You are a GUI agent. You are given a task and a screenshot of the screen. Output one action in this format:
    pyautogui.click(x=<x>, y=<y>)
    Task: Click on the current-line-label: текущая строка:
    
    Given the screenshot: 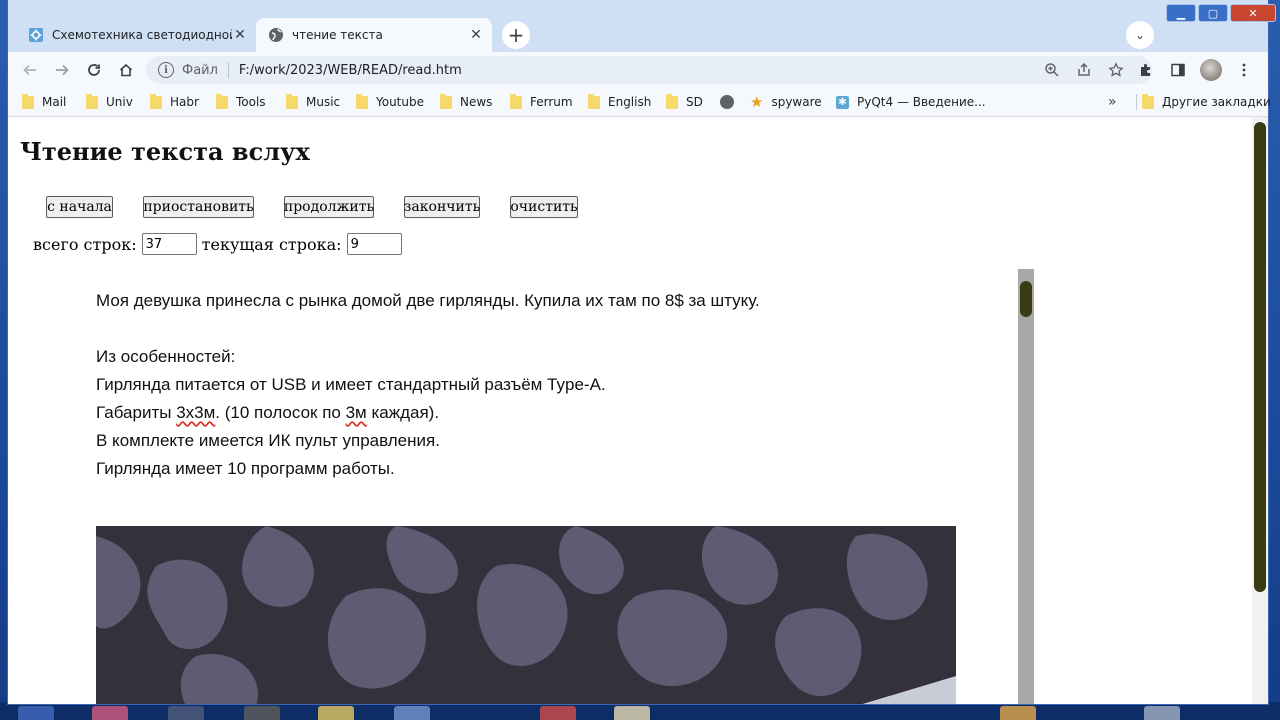 What is the action you would take?
    pyautogui.click(x=271, y=244)
    